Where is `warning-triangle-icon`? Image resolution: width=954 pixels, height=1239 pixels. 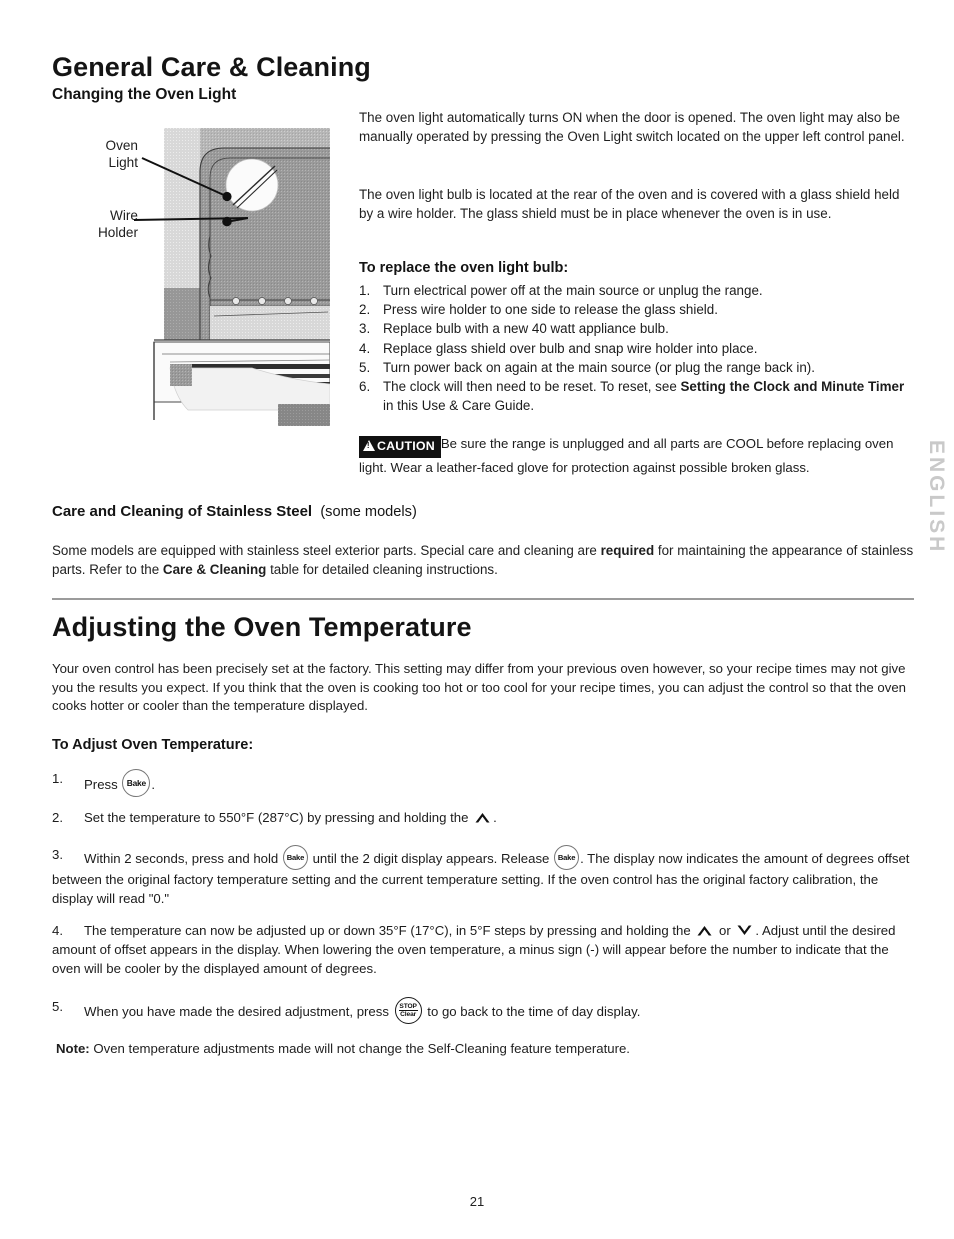 warning-triangle-icon is located at coordinates (369, 445).